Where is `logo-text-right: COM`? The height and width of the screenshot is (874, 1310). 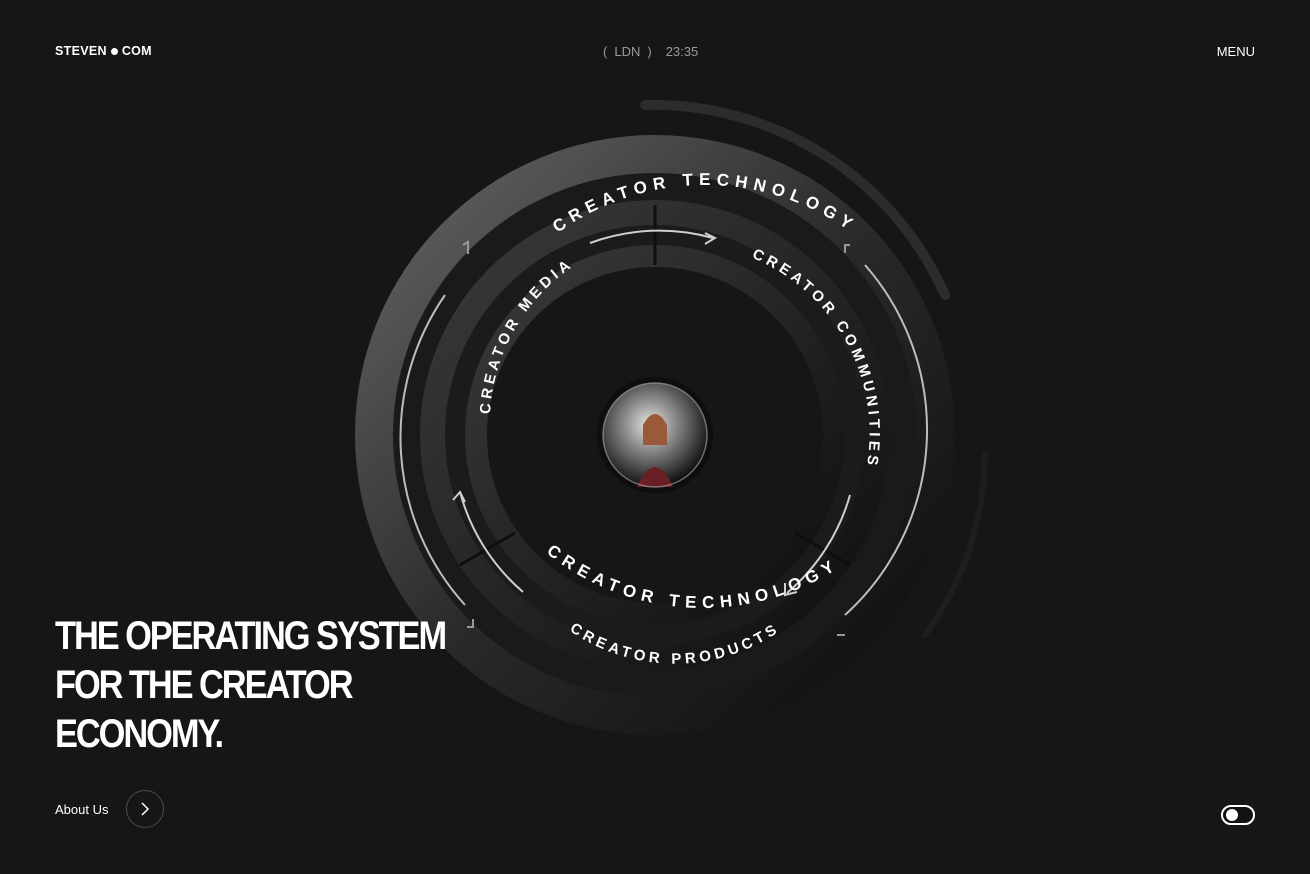
logo-text-right: COM is located at coordinates (136, 51).